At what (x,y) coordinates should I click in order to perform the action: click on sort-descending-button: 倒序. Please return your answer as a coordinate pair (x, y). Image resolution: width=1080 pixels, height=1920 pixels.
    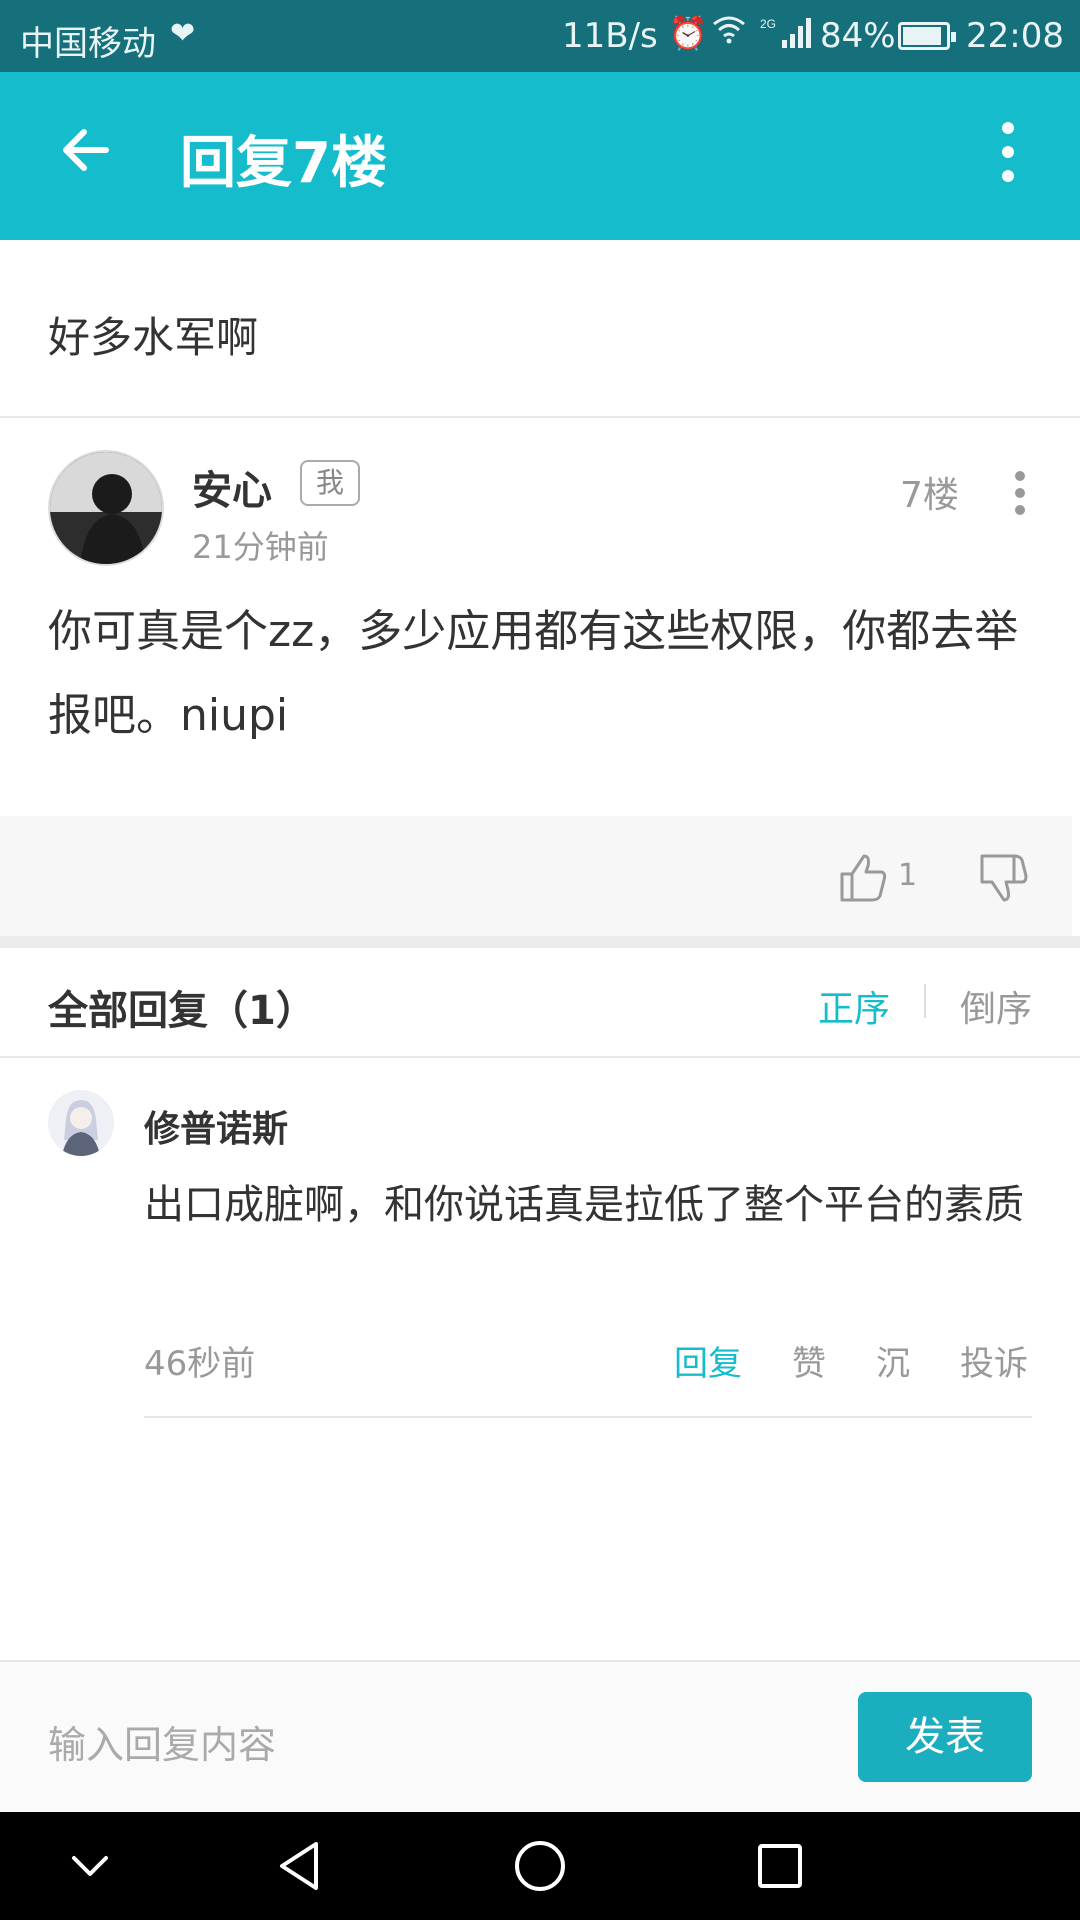
    Looking at the image, I should click on (996, 1006).